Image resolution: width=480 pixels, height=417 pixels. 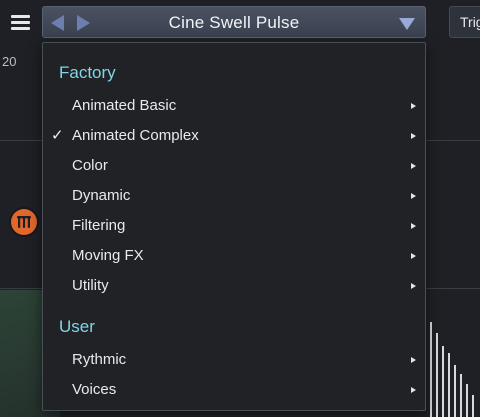 What do you see at coordinates (234, 136) in the screenshot?
I see `menu-item-animated-complex: ✓ Animated Complex` at bounding box center [234, 136].